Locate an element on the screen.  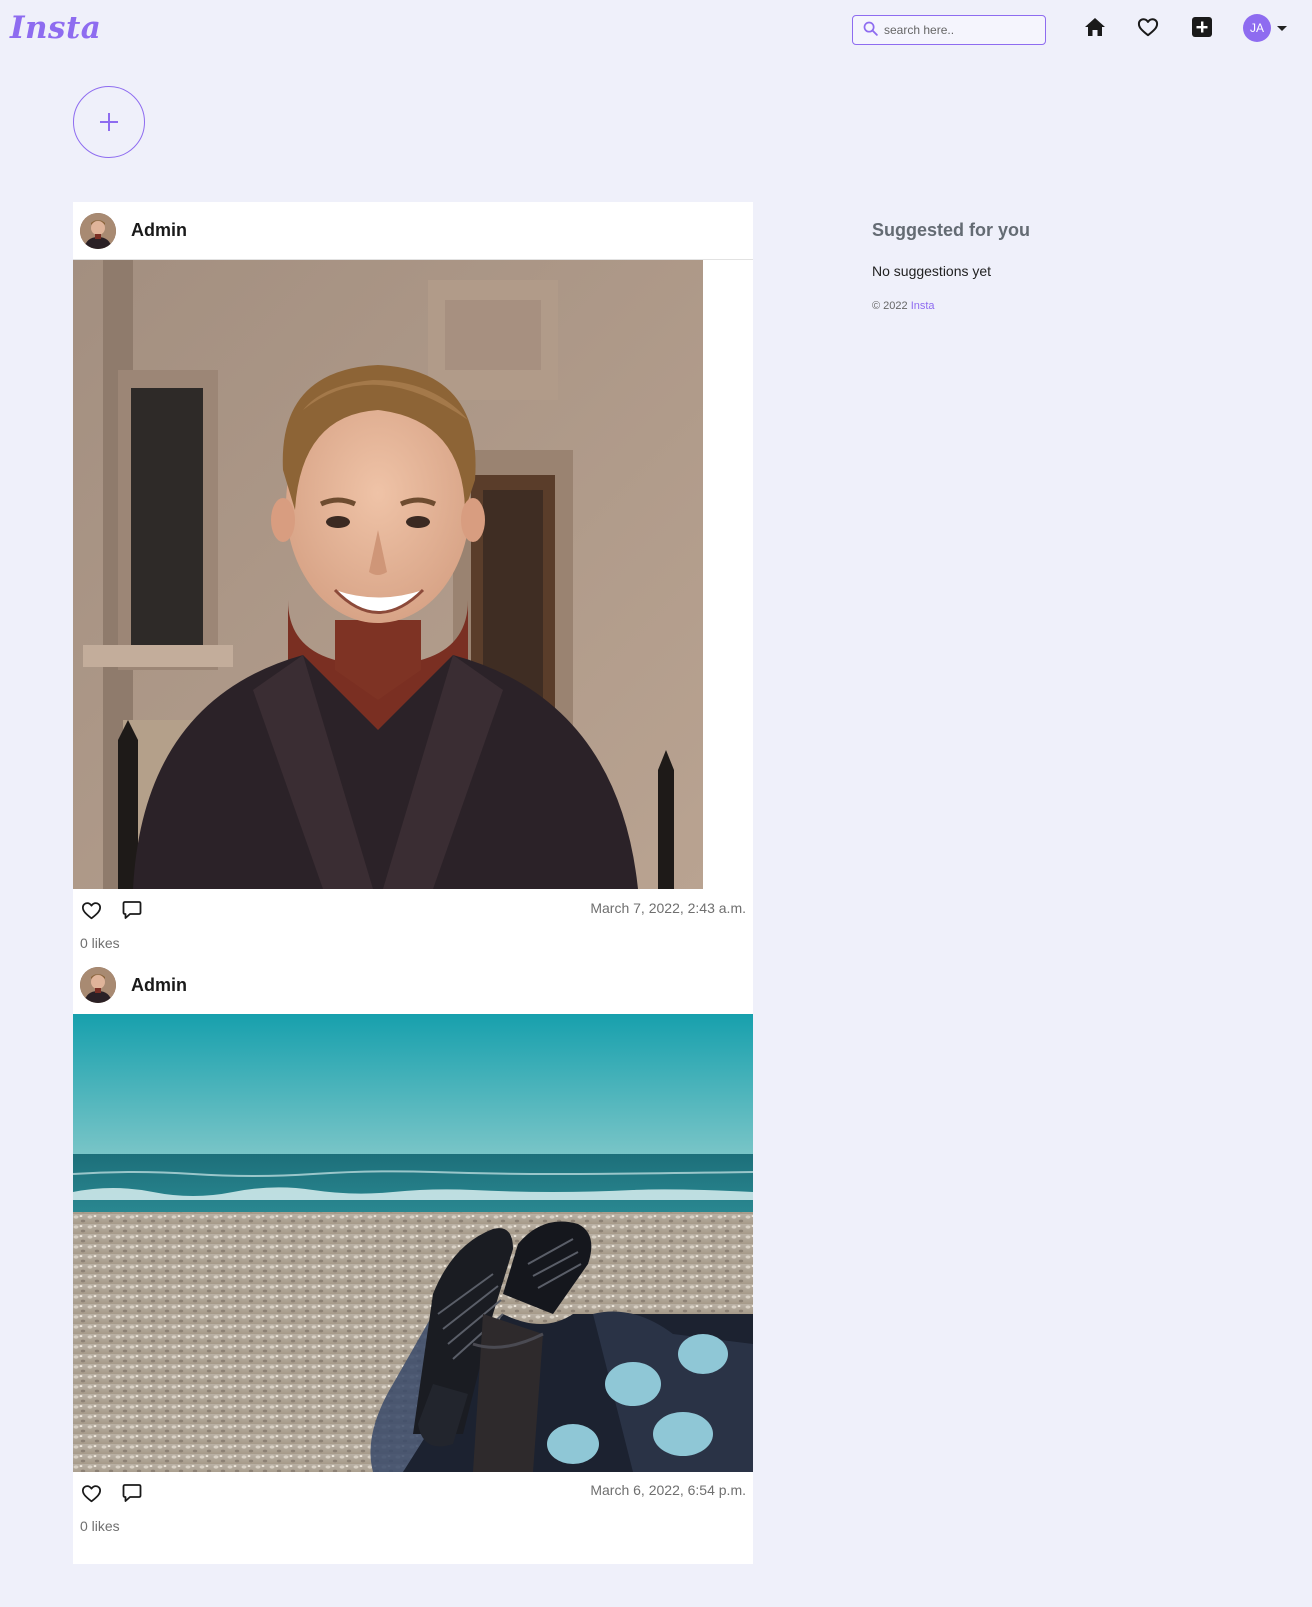
add-story-button is located at coordinates (109, 122).